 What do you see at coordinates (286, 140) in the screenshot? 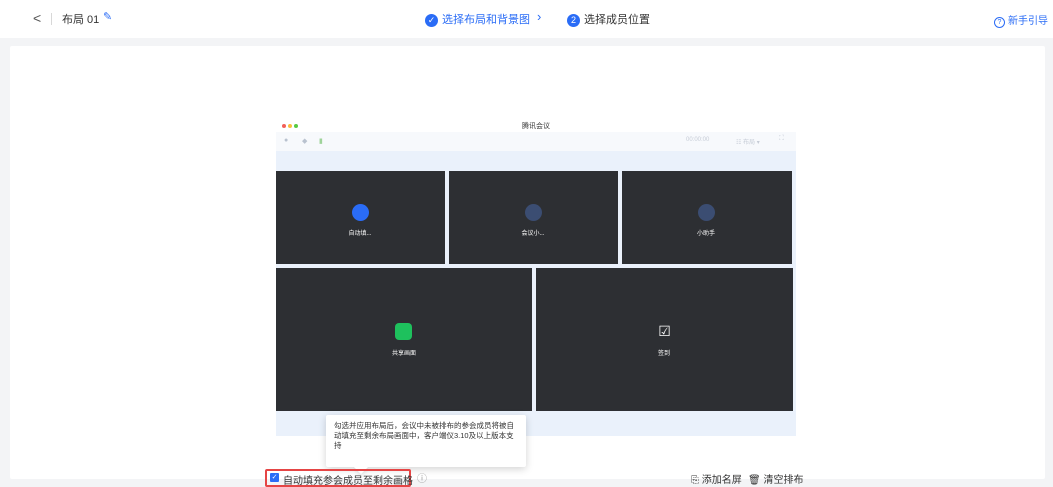
I see `info-icon: ●` at bounding box center [286, 140].